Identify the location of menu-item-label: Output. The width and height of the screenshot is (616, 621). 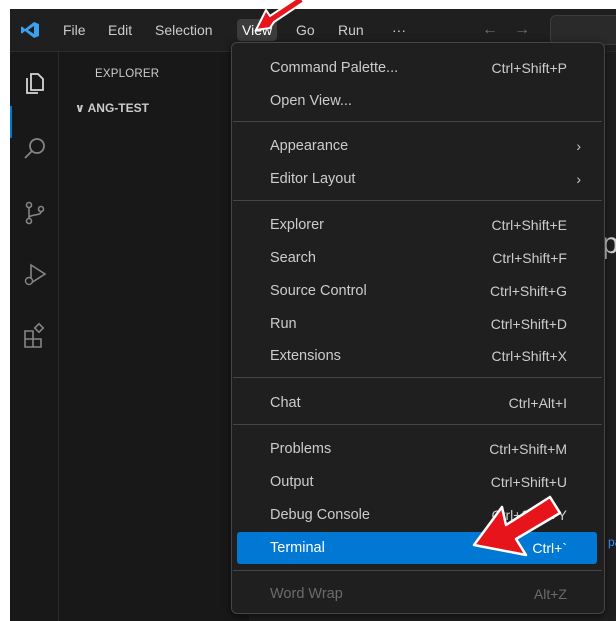
(292, 482).